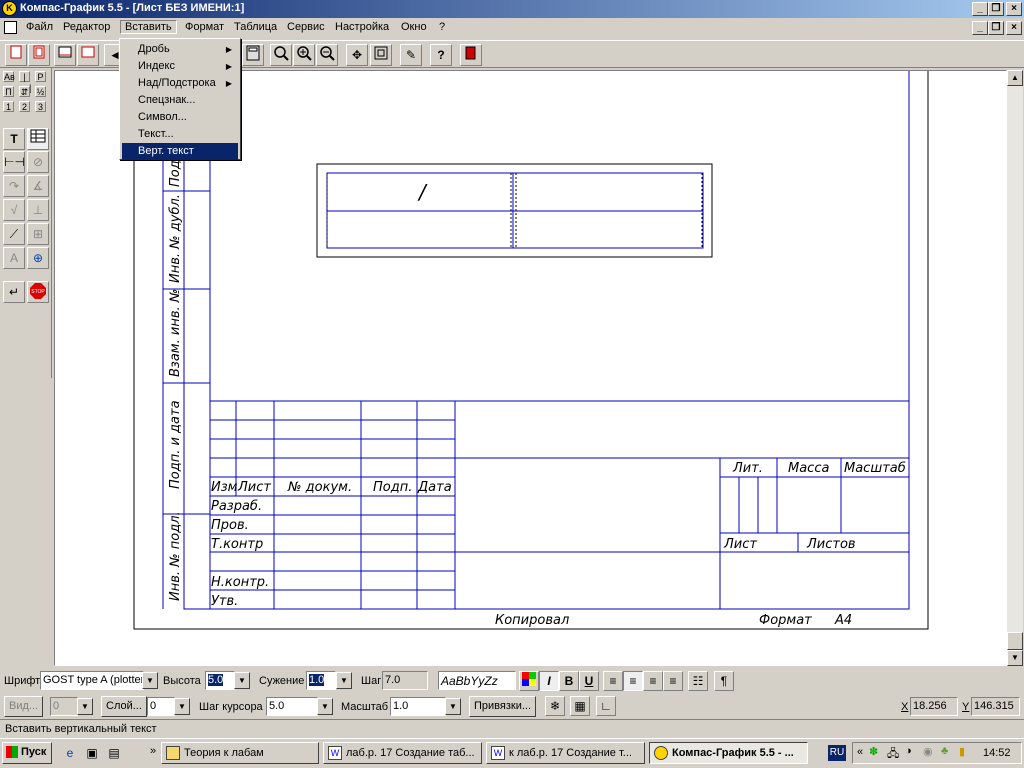 Image resolution: width=1024 pixels, height=768 pixels. Describe the element at coordinates (980, 9) in the screenshot. I see `minimize-button: _` at that location.